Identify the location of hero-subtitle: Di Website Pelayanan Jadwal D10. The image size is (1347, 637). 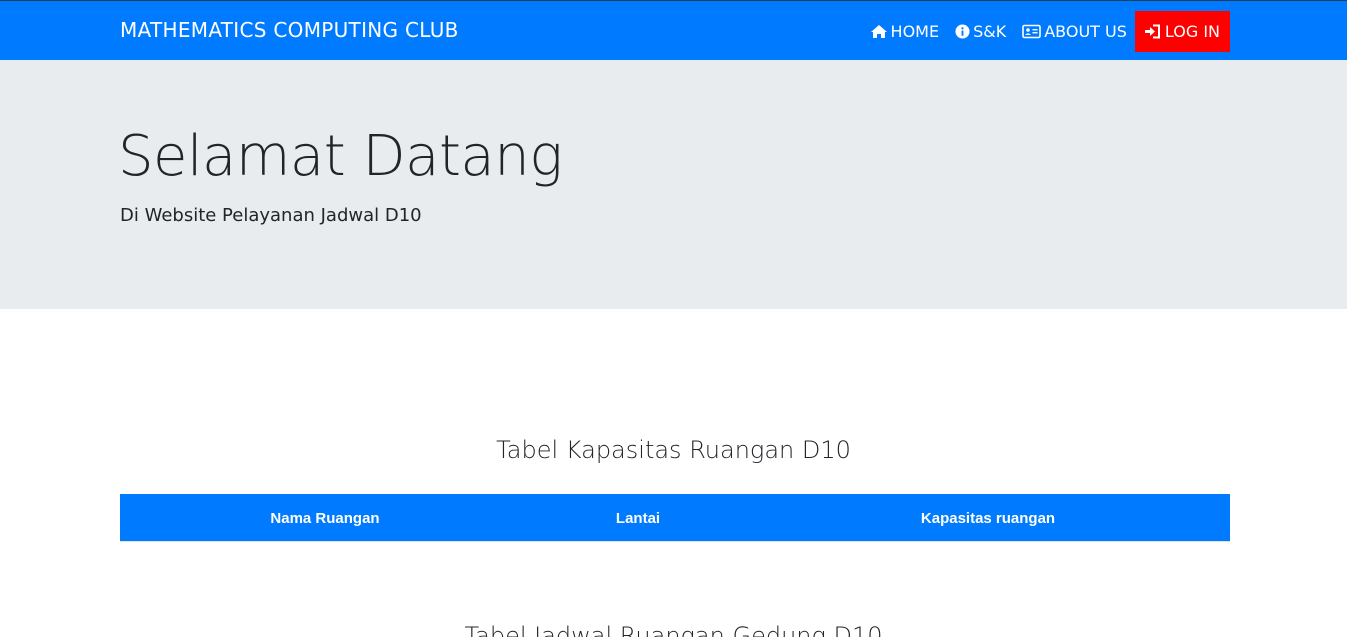
(271, 215).